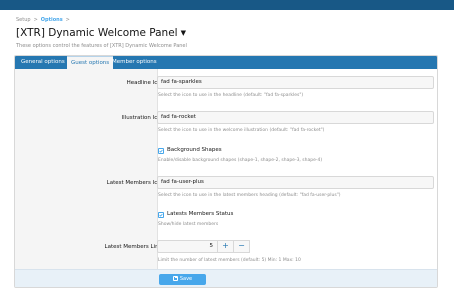 Image resolution: width=454 pixels, height=300 pixels. Describe the element at coordinates (295, 82) in the screenshot. I see `headline-icon-input: fad fa-sparkles` at that location.